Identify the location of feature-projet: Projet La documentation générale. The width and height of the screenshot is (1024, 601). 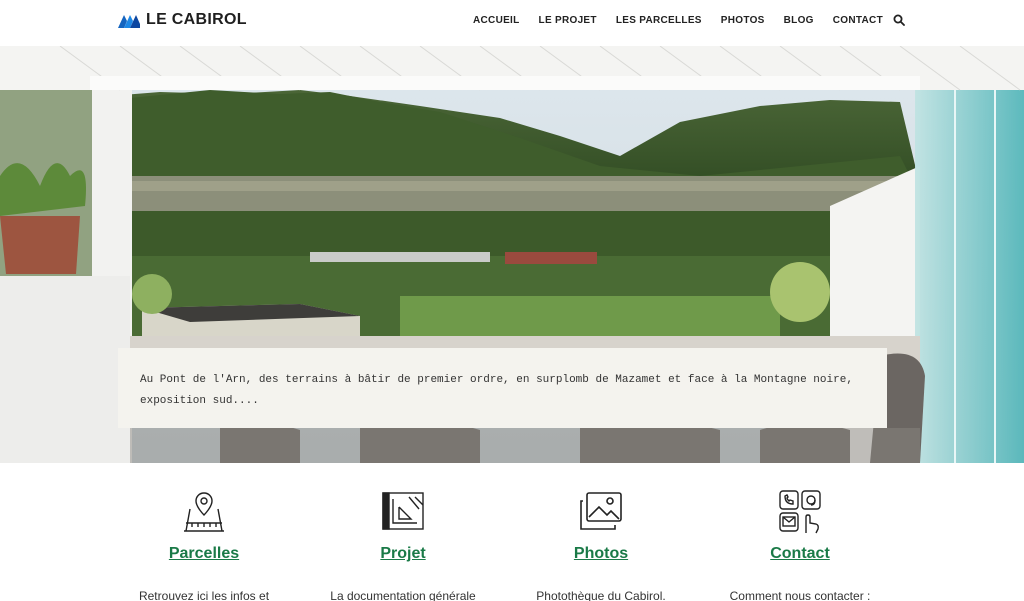
(403, 532).